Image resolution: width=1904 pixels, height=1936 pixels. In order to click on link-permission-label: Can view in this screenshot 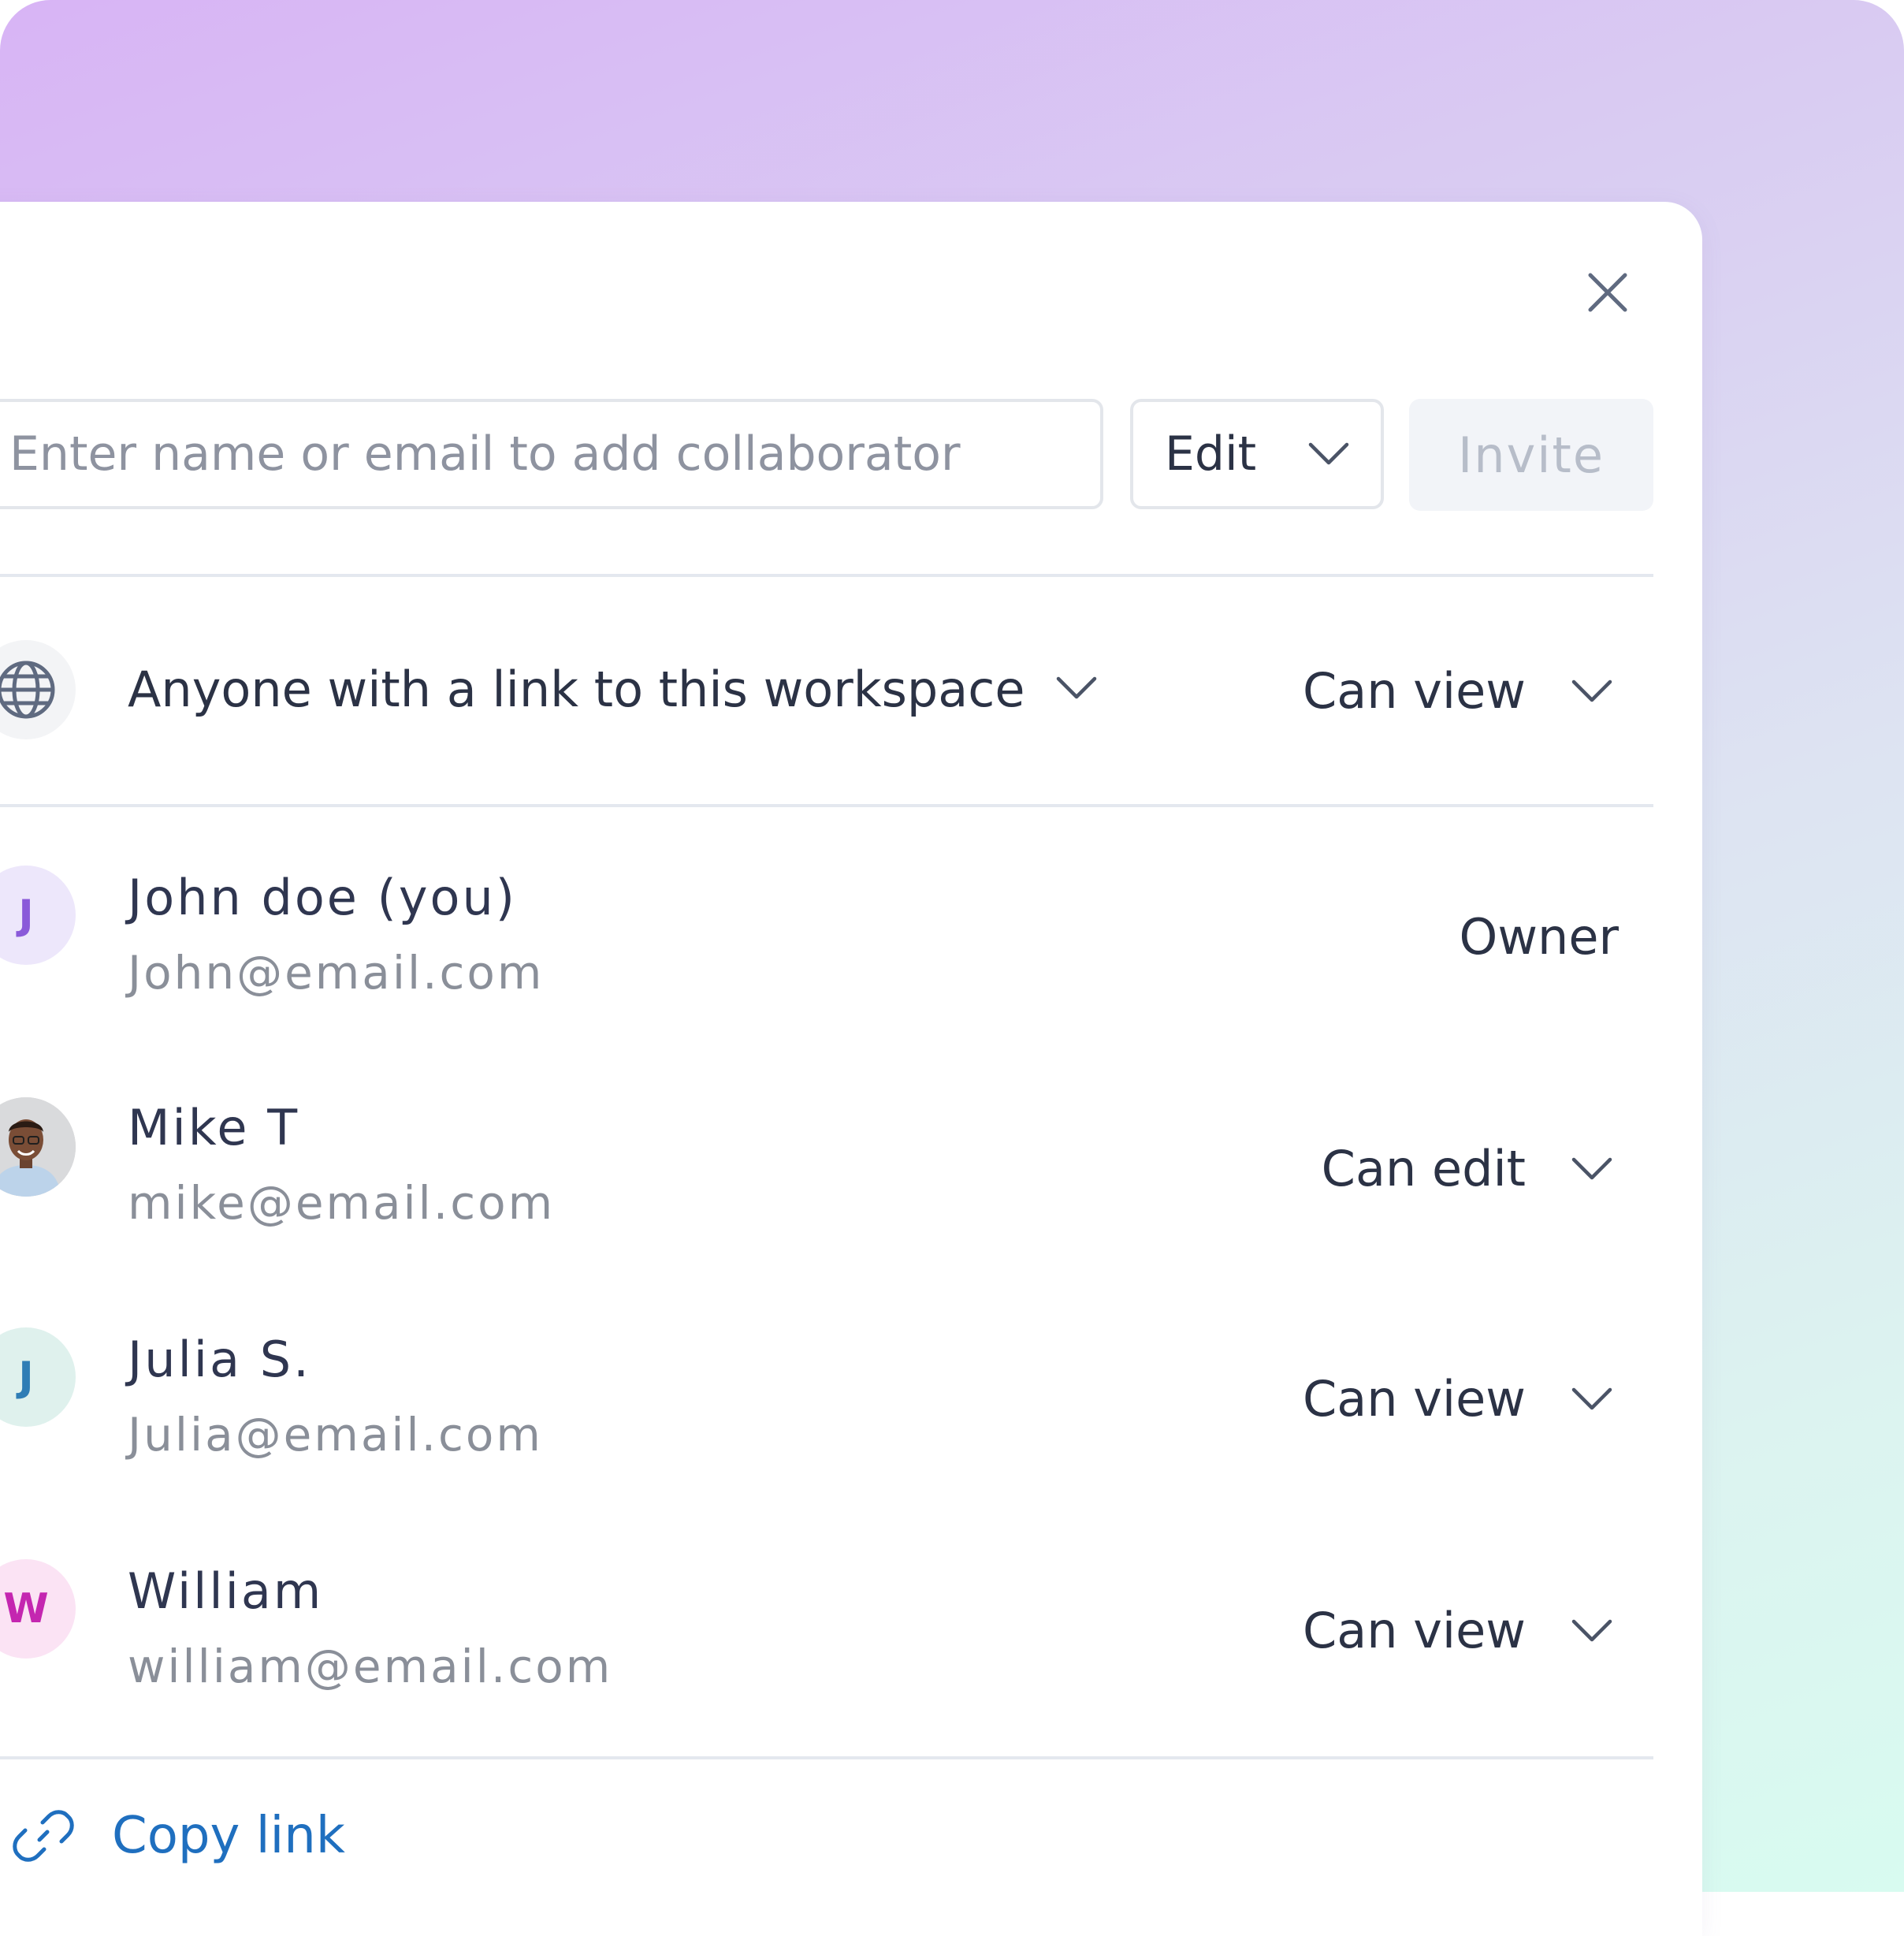, I will do `click(1414, 691)`.